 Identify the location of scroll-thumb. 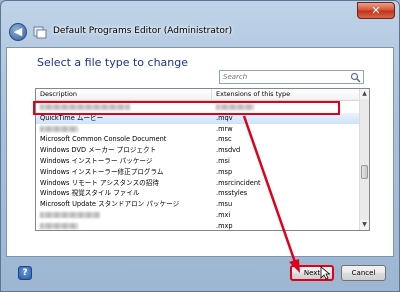
(364, 172).